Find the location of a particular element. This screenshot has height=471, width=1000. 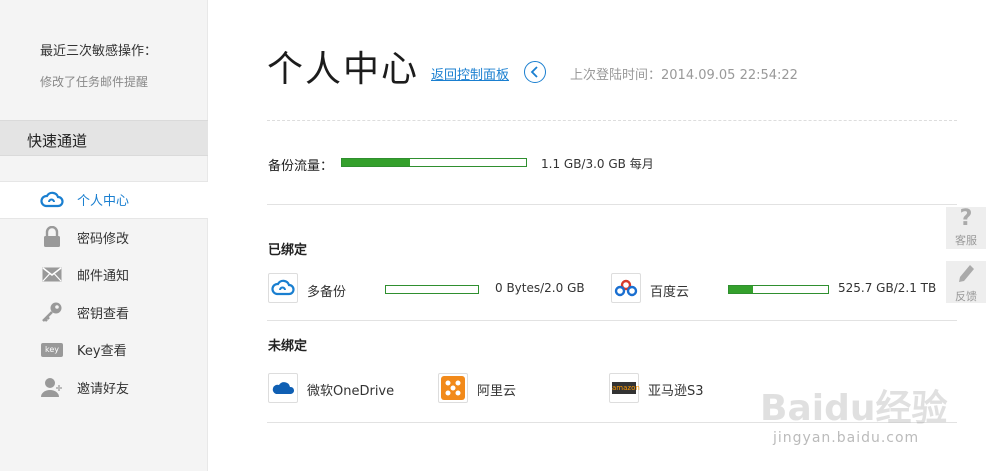

onedrive-icon is located at coordinates (283, 388).